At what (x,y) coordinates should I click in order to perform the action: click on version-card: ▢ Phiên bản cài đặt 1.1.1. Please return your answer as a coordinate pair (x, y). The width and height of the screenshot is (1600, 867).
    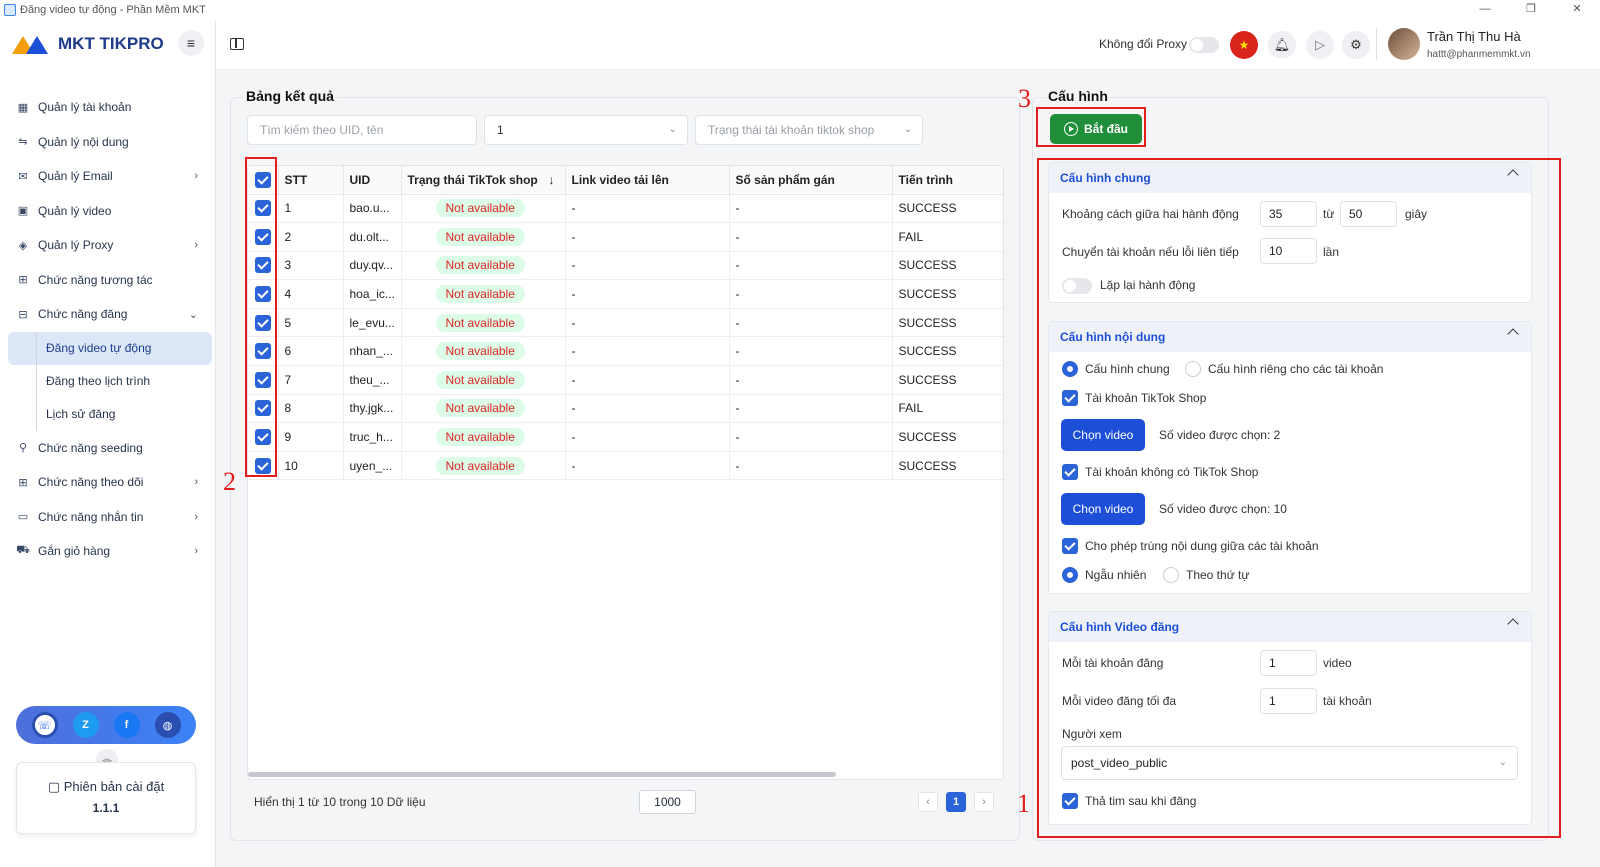
    Looking at the image, I should click on (106, 798).